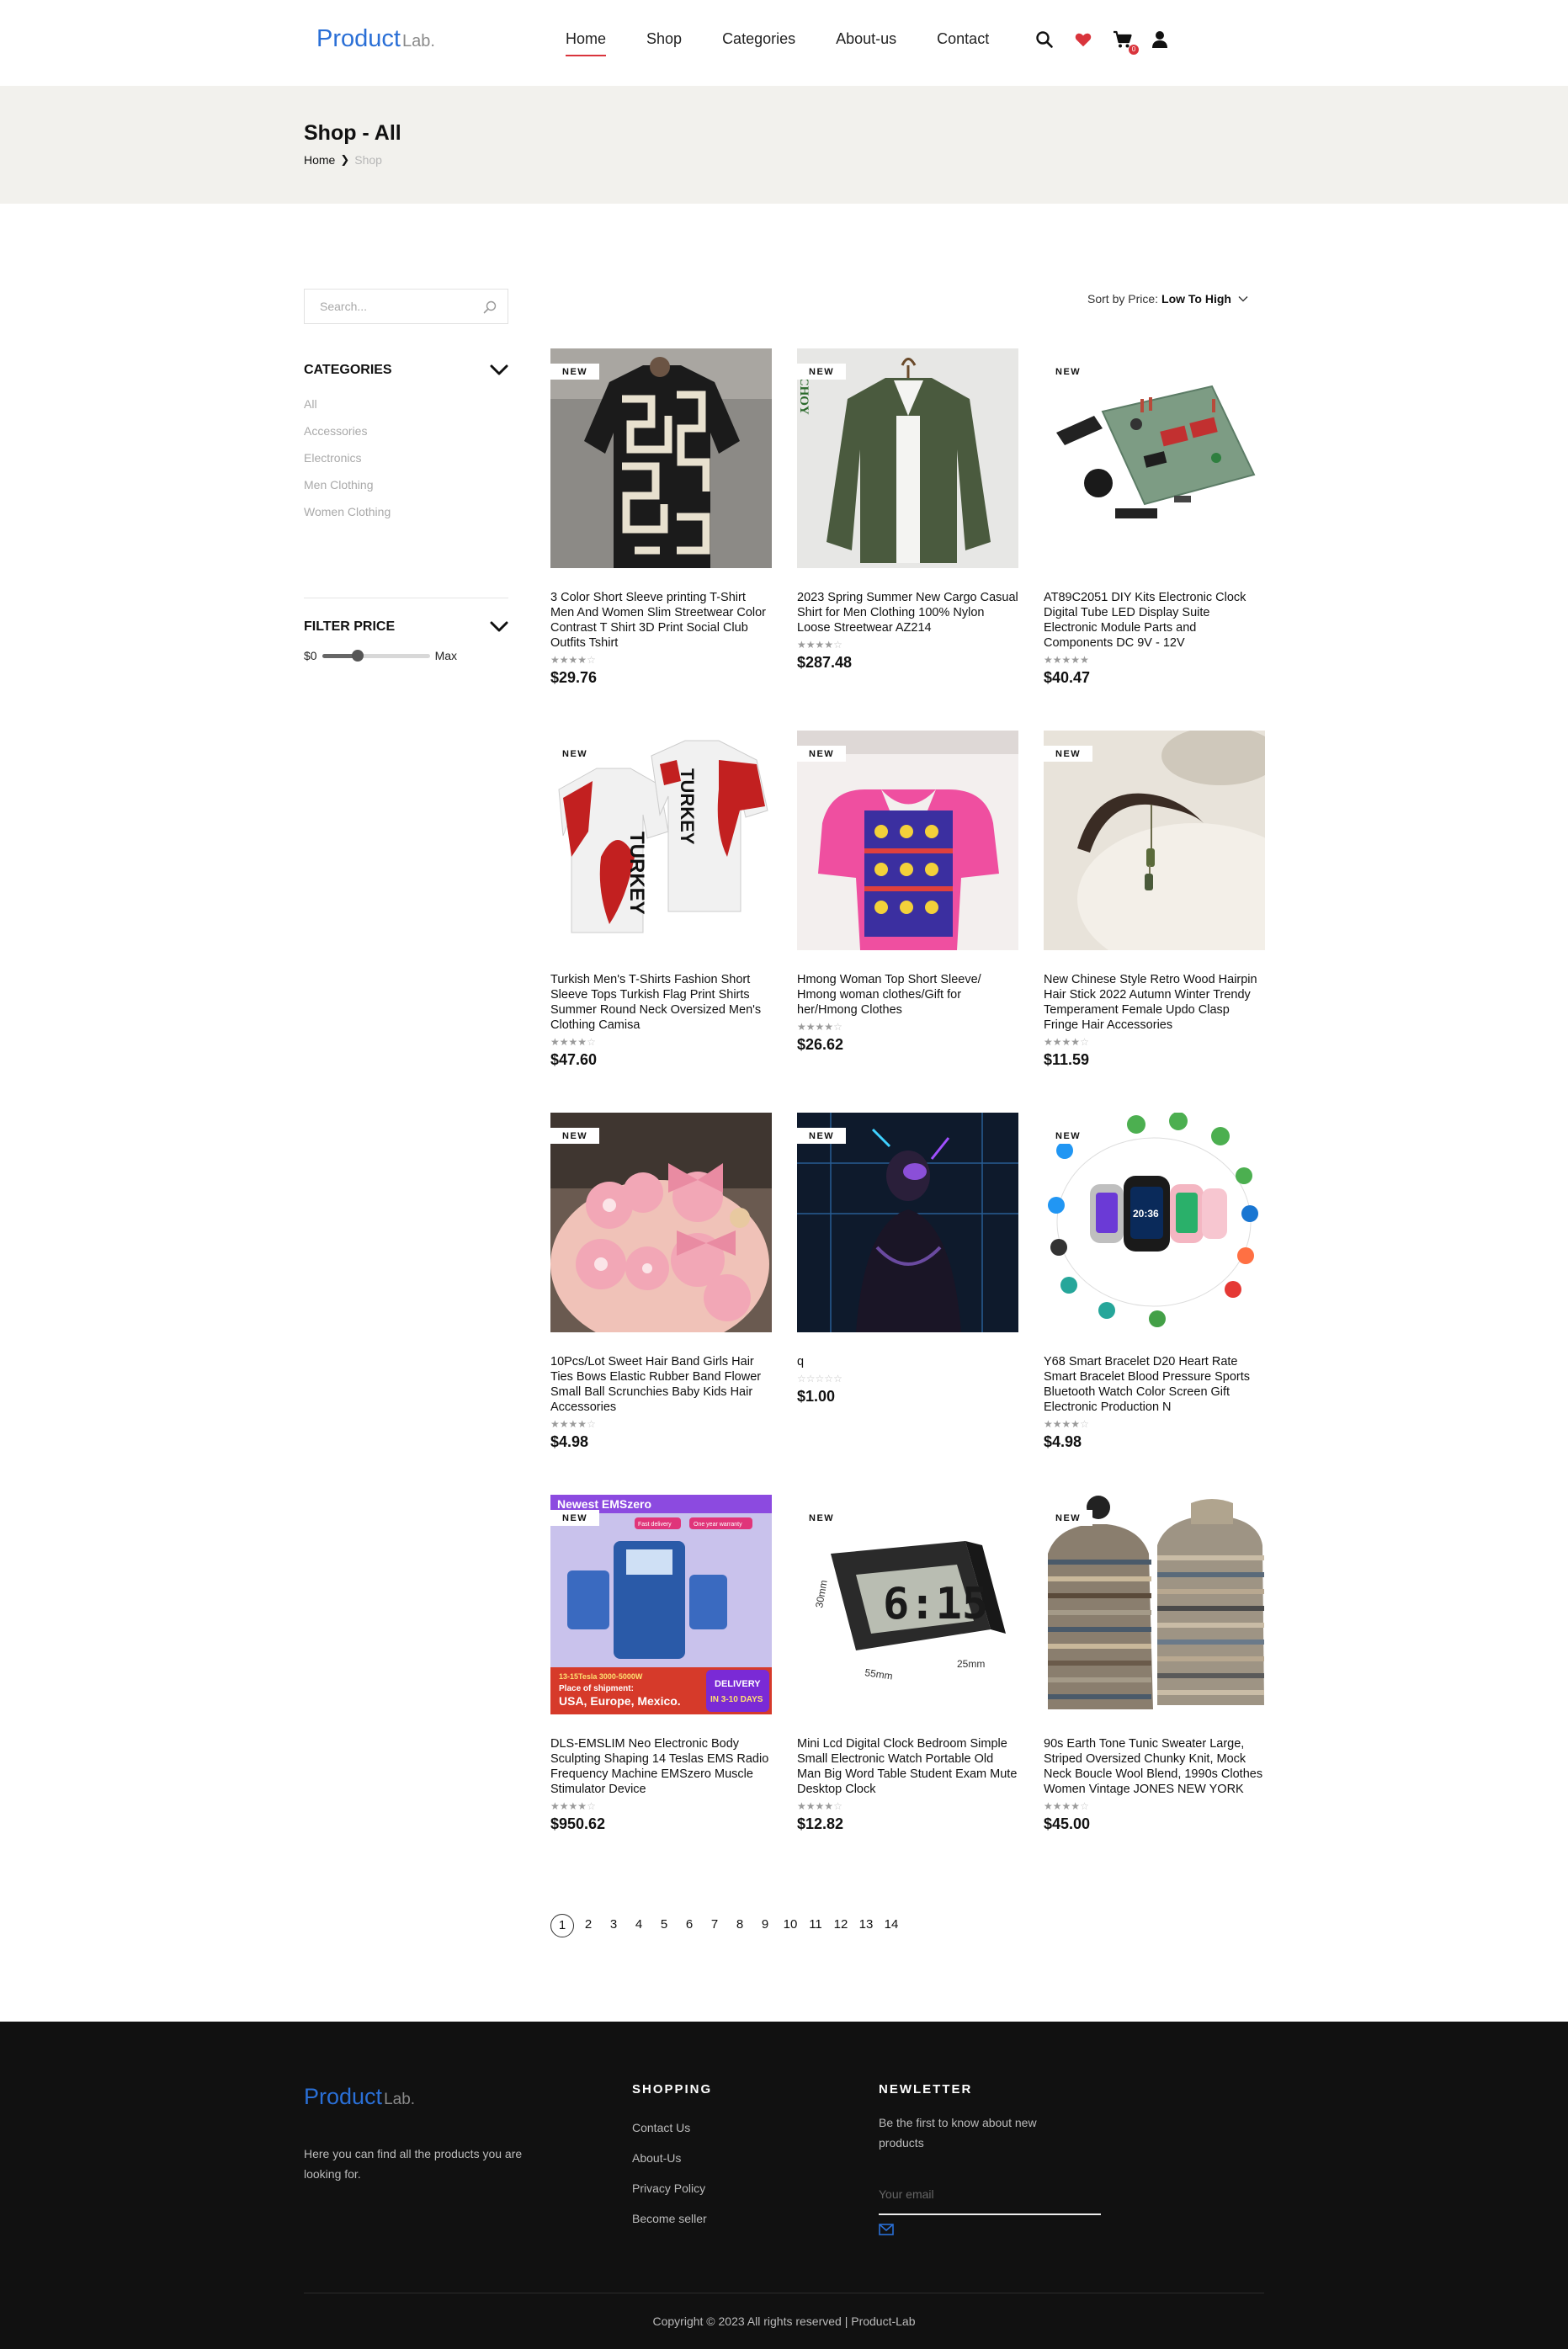 This screenshot has width=1568, height=2349. I want to click on search-input, so click(404, 306).